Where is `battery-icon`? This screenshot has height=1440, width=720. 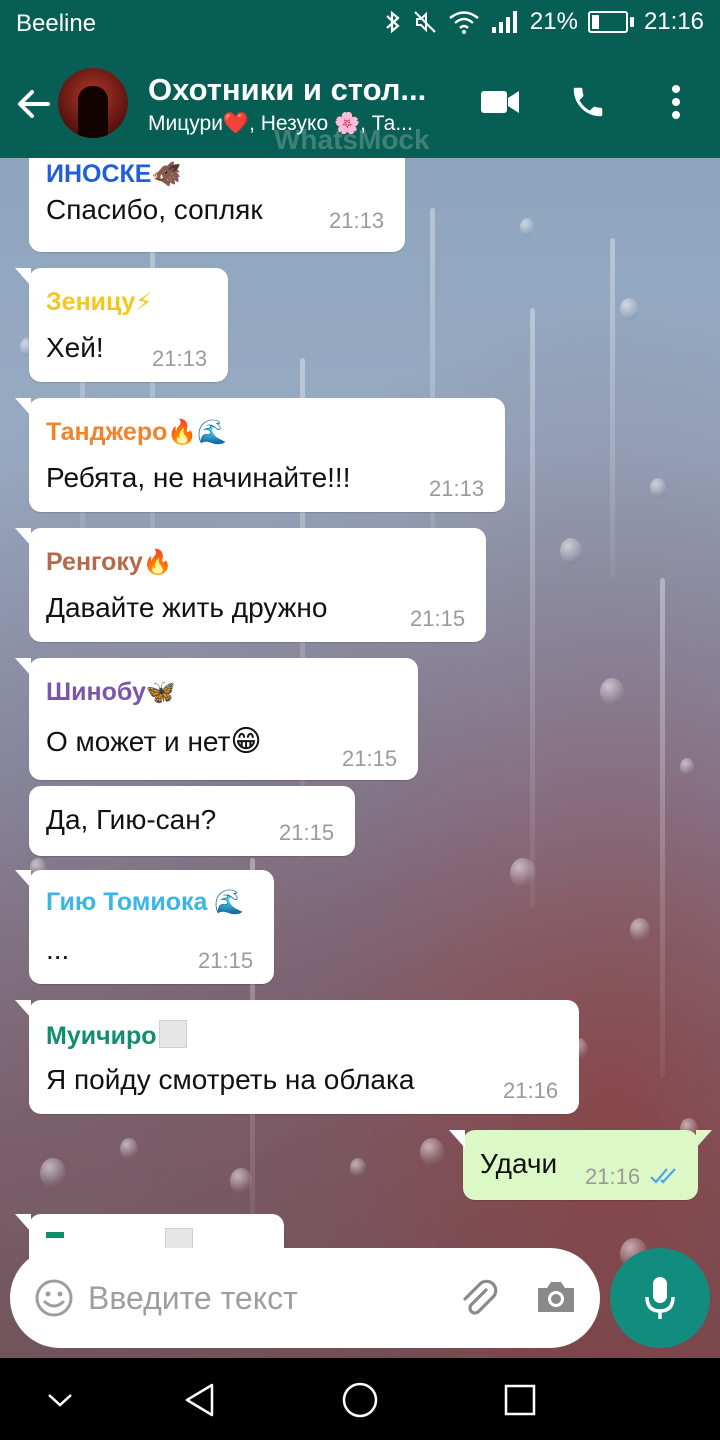
battery-icon is located at coordinates (610, 22).